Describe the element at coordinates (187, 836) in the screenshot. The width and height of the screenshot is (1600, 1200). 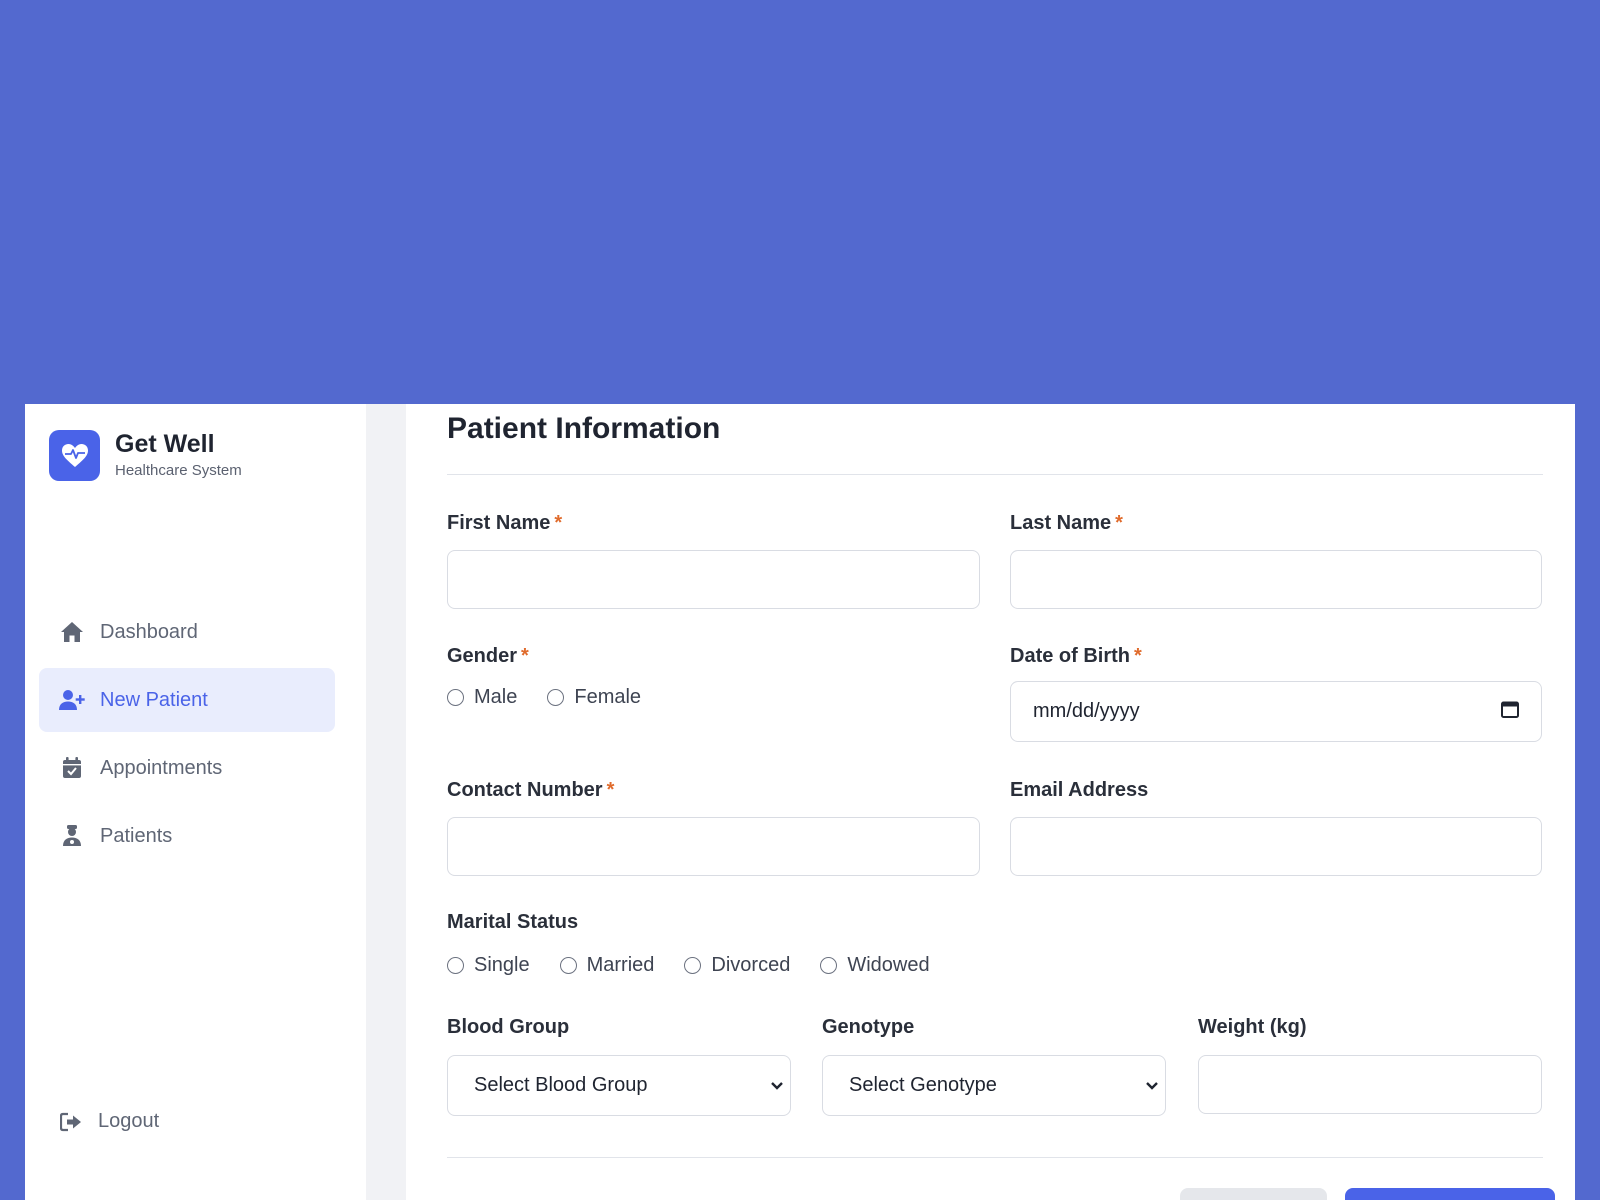
I see `sidebar-item-patients: Patients` at that location.